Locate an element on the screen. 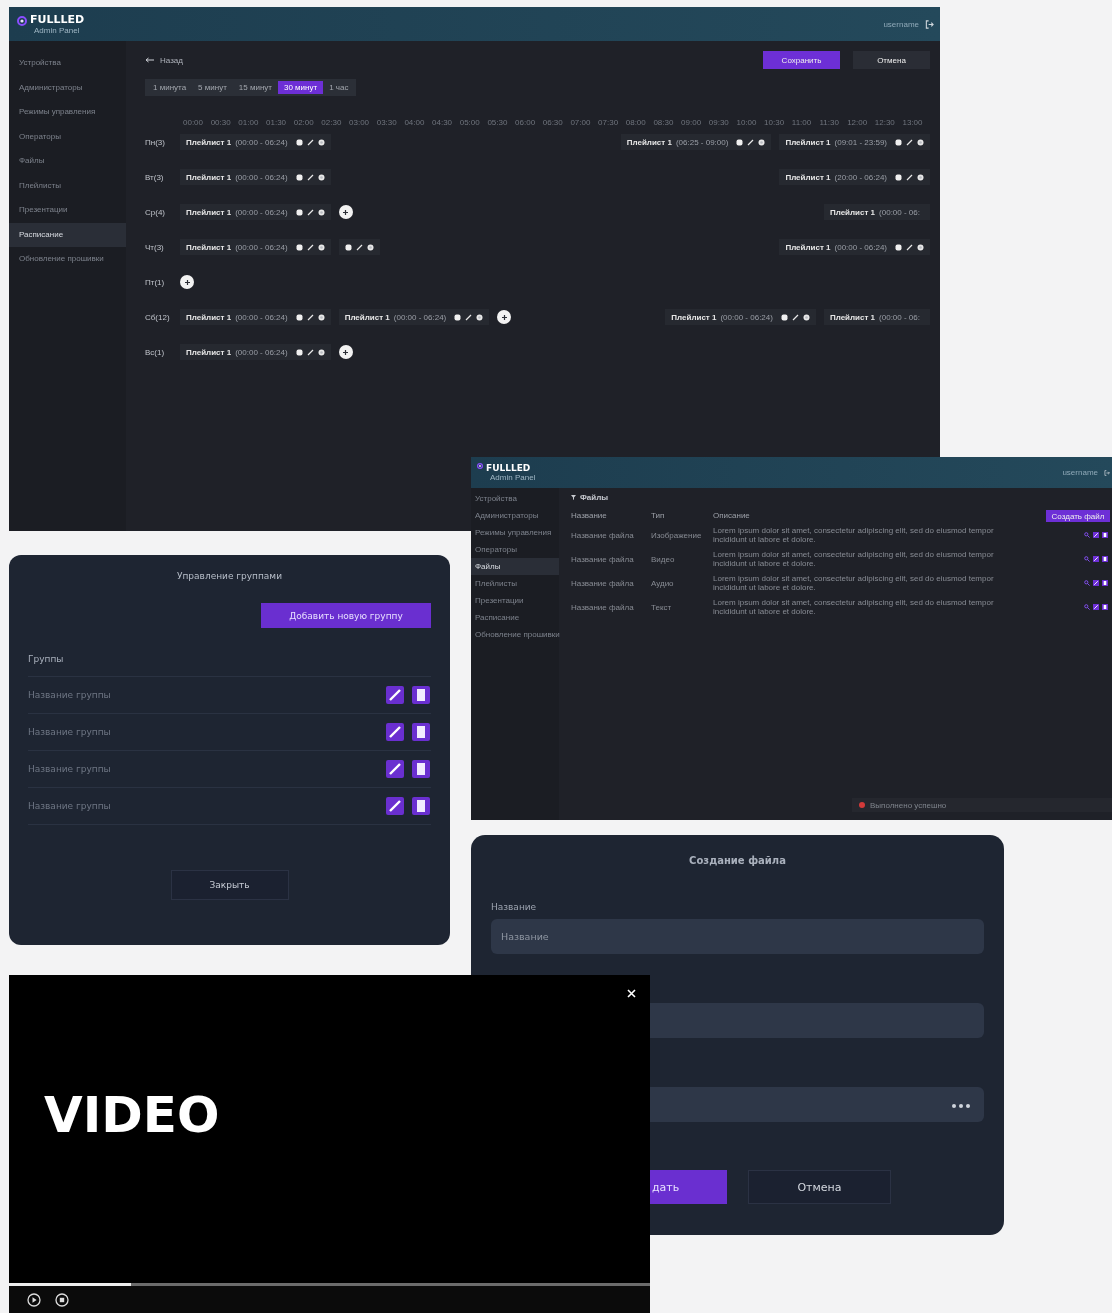 The image size is (1112, 1313). sidebar-item: Режимы управления is located at coordinates (515, 532).